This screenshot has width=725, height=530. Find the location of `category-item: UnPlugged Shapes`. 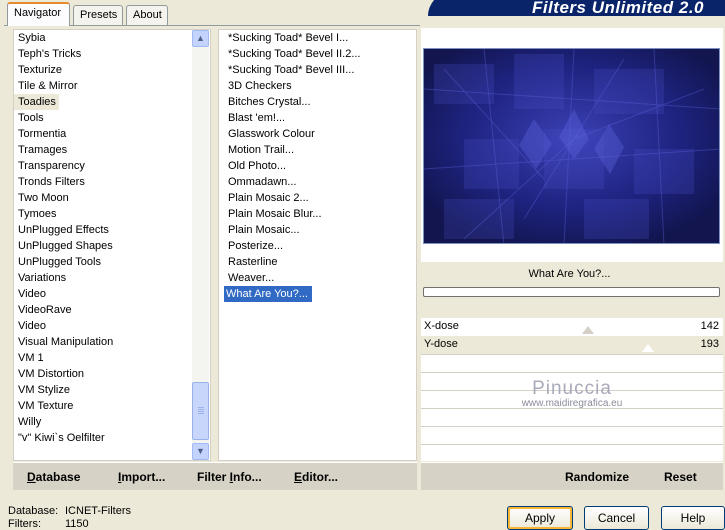

category-item: UnPlugged Shapes is located at coordinates (112, 246).